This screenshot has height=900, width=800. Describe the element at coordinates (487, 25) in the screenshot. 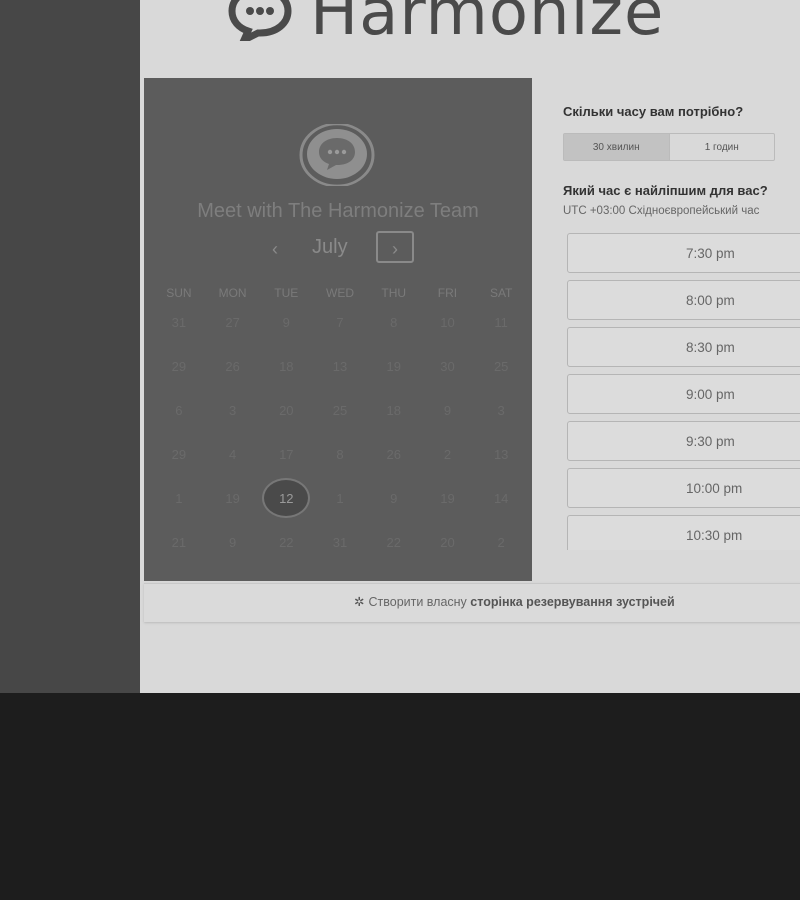

I see `brand-name: Harmonize` at that location.